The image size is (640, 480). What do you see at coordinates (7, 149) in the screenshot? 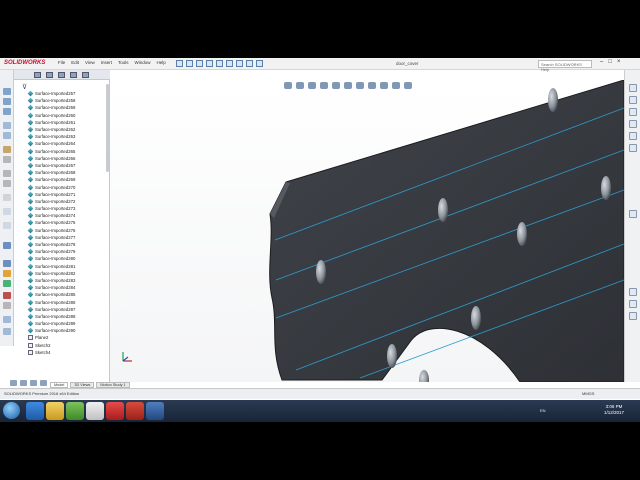
I see `fillet-icon` at bounding box center [7, 149].